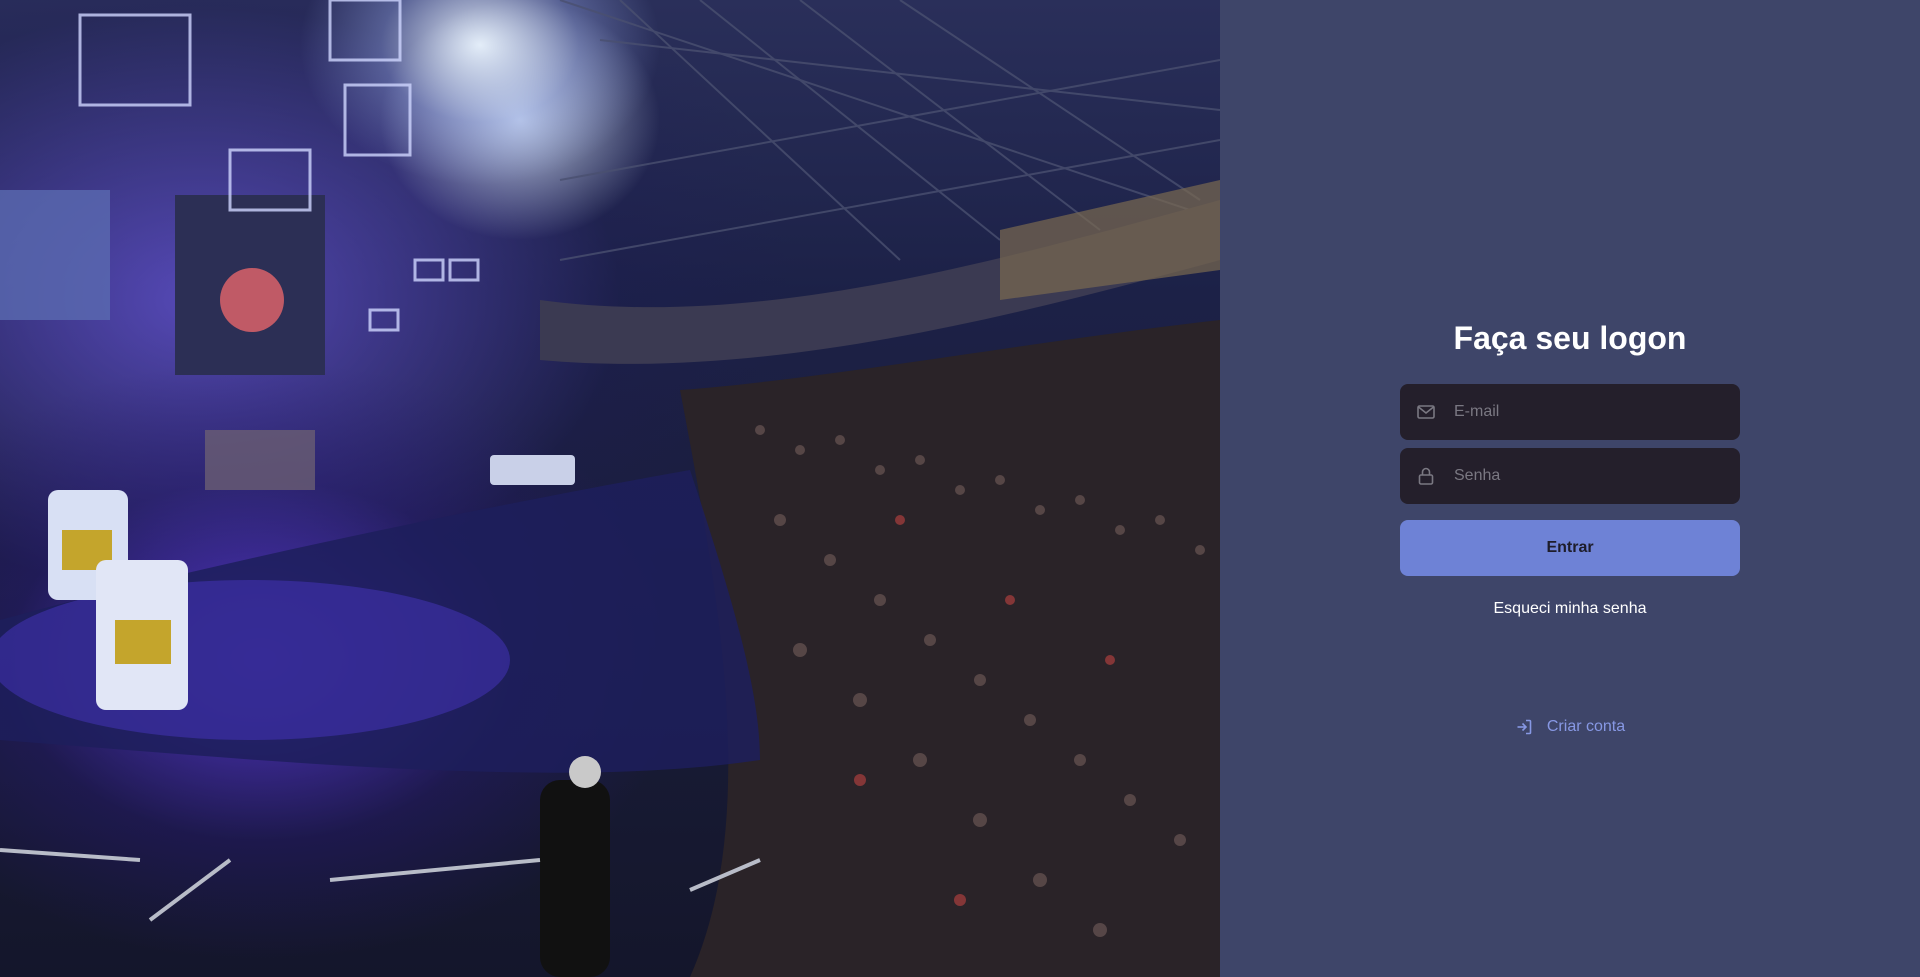 The width and height of the screenshot is (1920, 977). I want to click on mail-icon, so click(1426, 412).